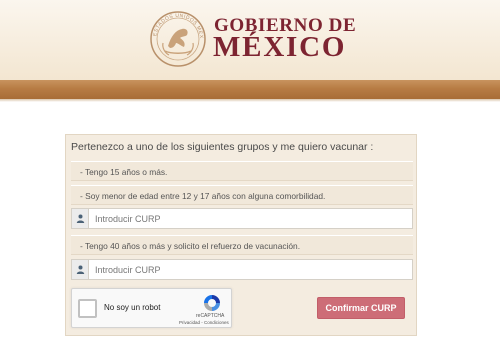 This screenshot has width=500, height=350. Describe the element at coordinates (250, 89) in the screenshot. I see `header-band` at that location.